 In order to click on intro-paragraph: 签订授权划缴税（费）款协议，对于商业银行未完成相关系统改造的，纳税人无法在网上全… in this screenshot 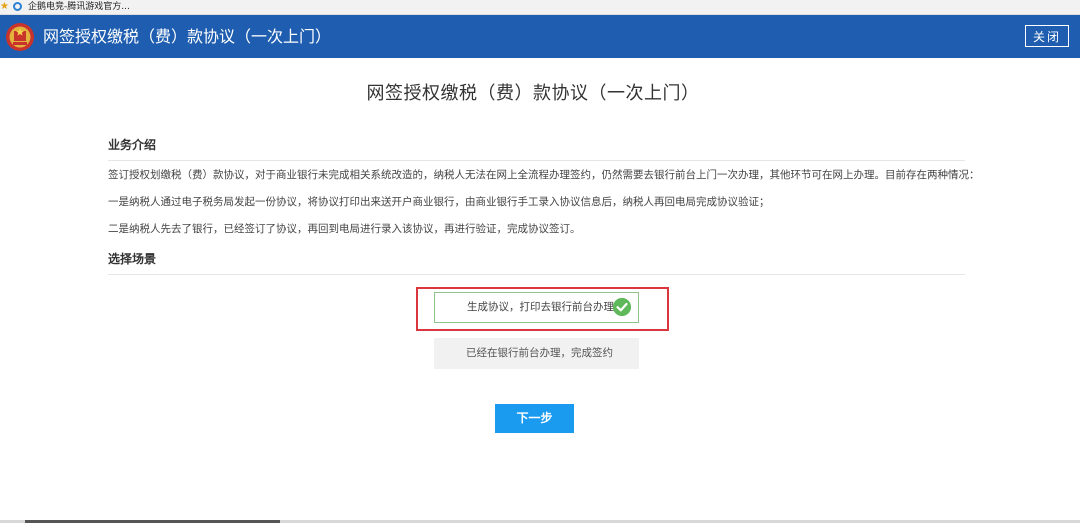, I will do `click(544, 175)`.